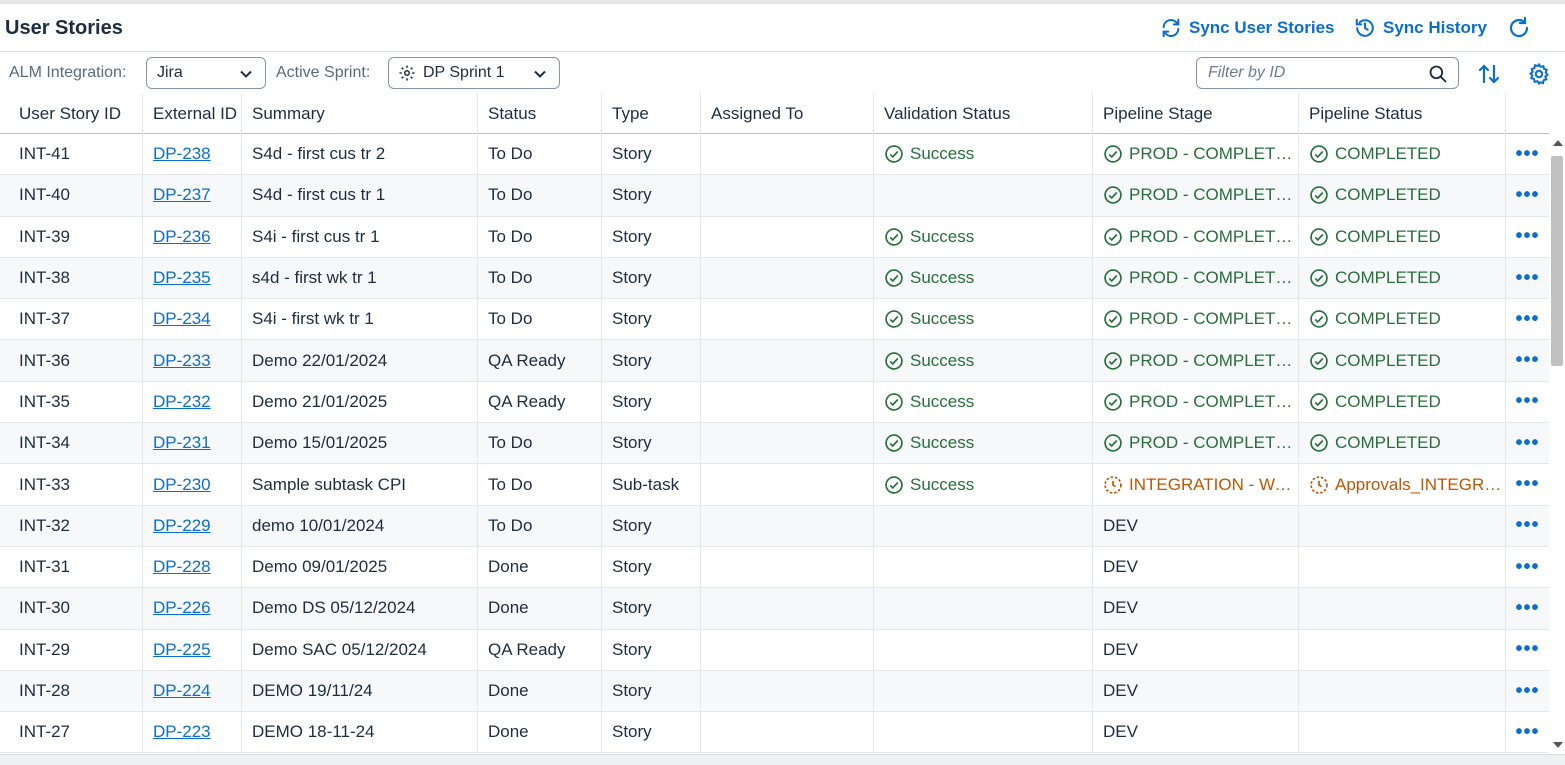  I want to click on external-id-link: DP-228, so click(182, 567).